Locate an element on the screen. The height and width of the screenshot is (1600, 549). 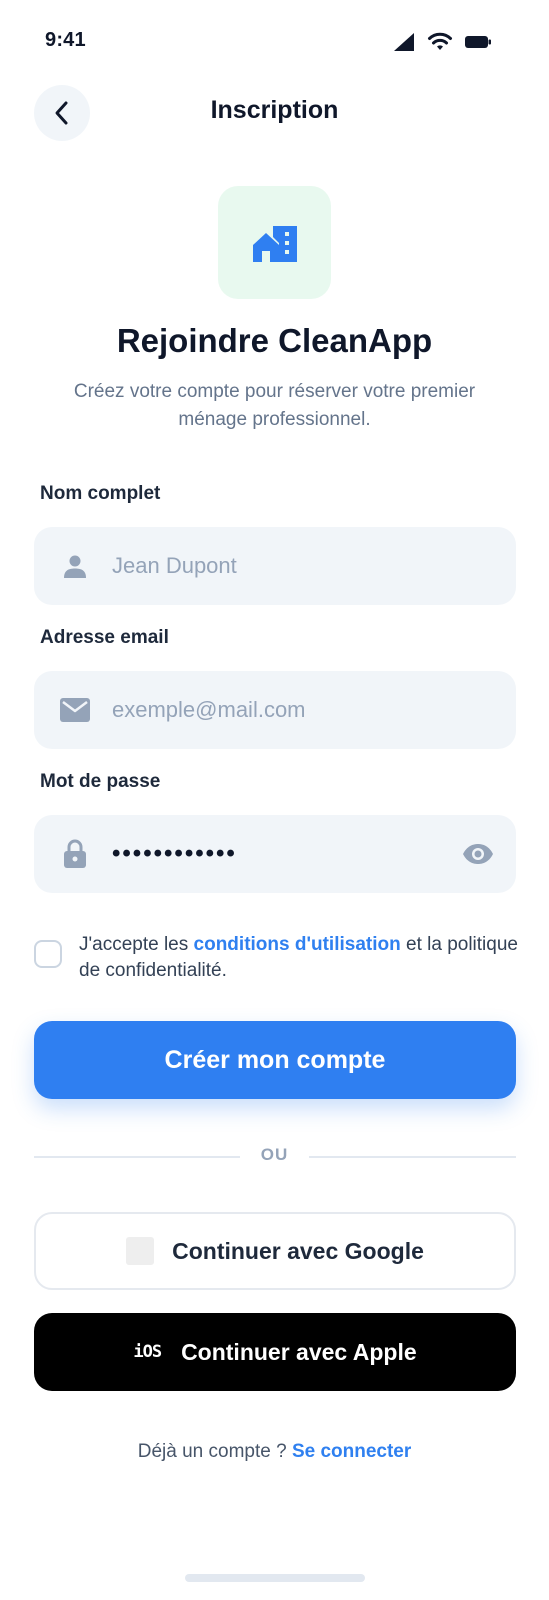
status-icons is located at coordinates (442, 42).